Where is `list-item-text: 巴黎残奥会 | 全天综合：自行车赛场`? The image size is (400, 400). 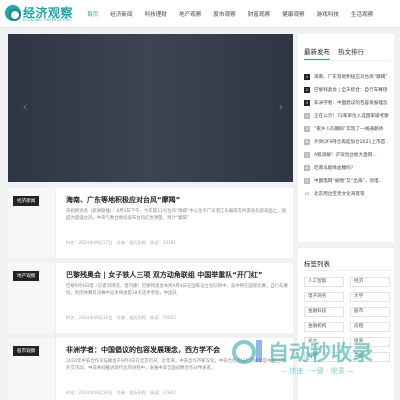
list-item-text: 巴黎残奥会 | 全天综合：自行车赛场 is located at coordinates (352, 90).